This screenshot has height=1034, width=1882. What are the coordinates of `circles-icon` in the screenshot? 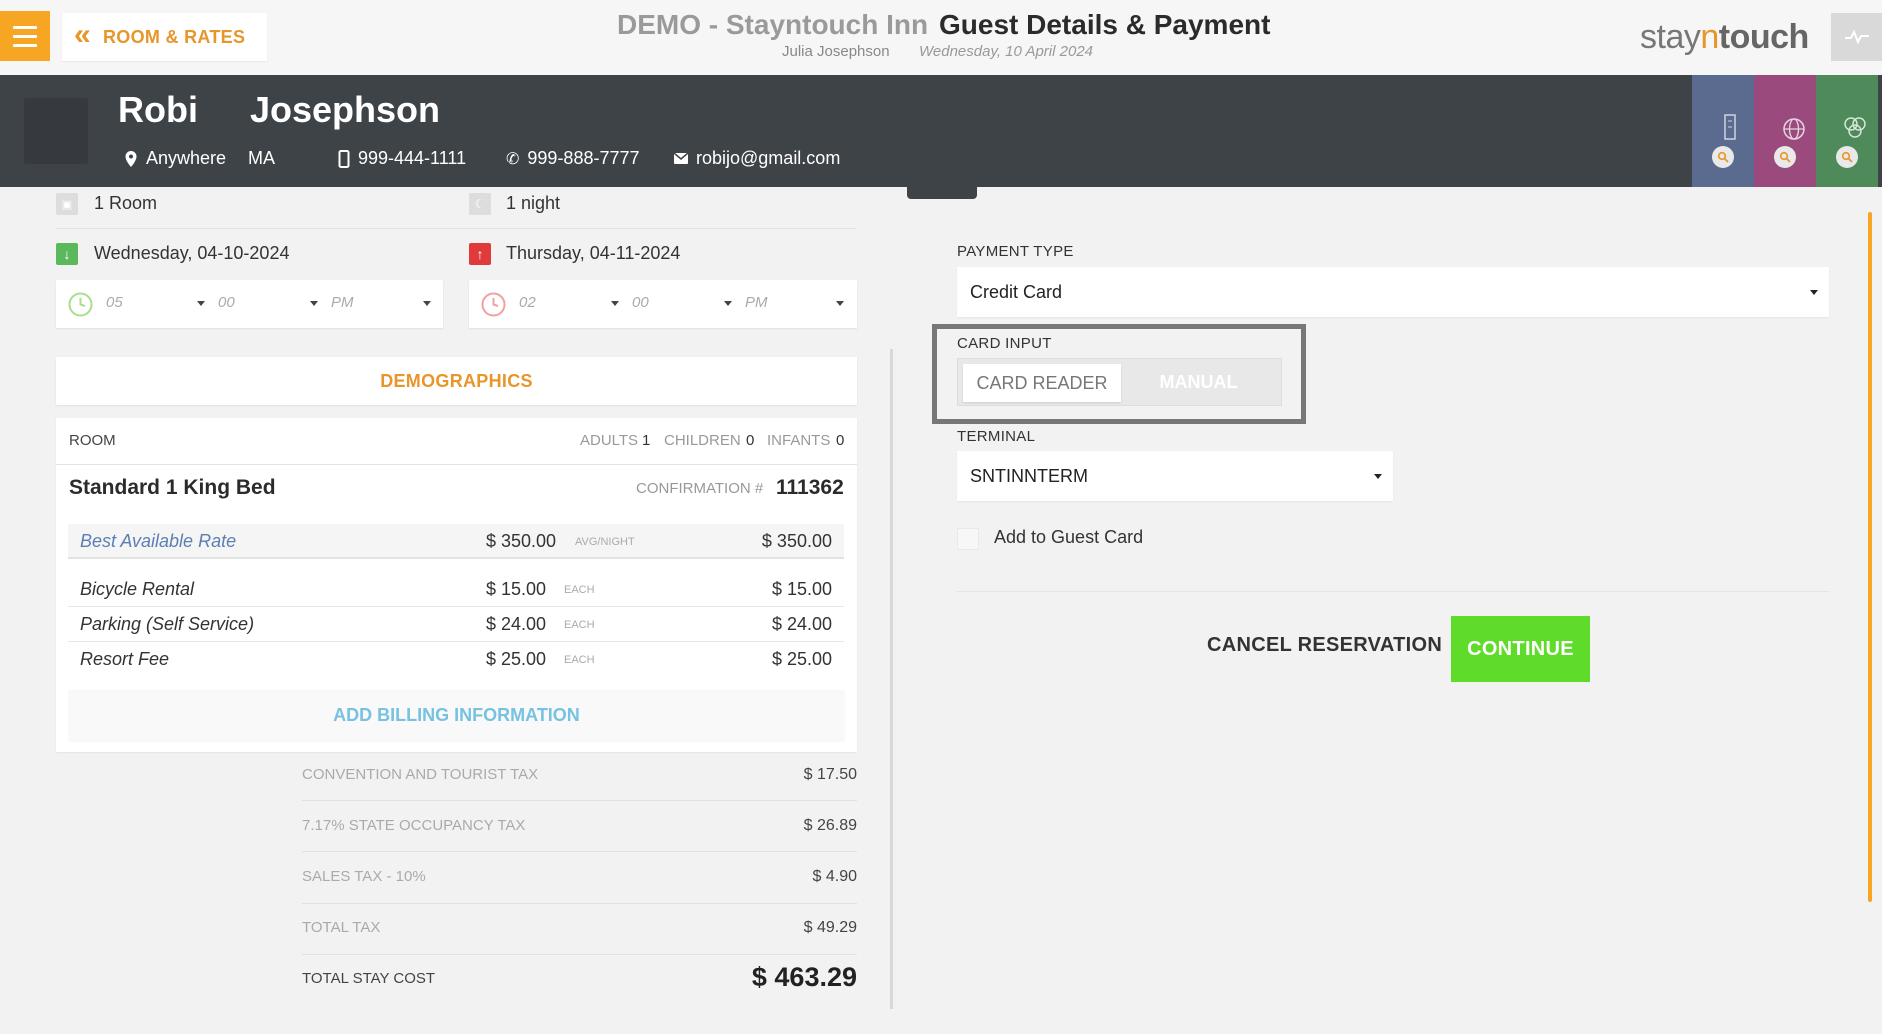 It's located at (1855, 127).